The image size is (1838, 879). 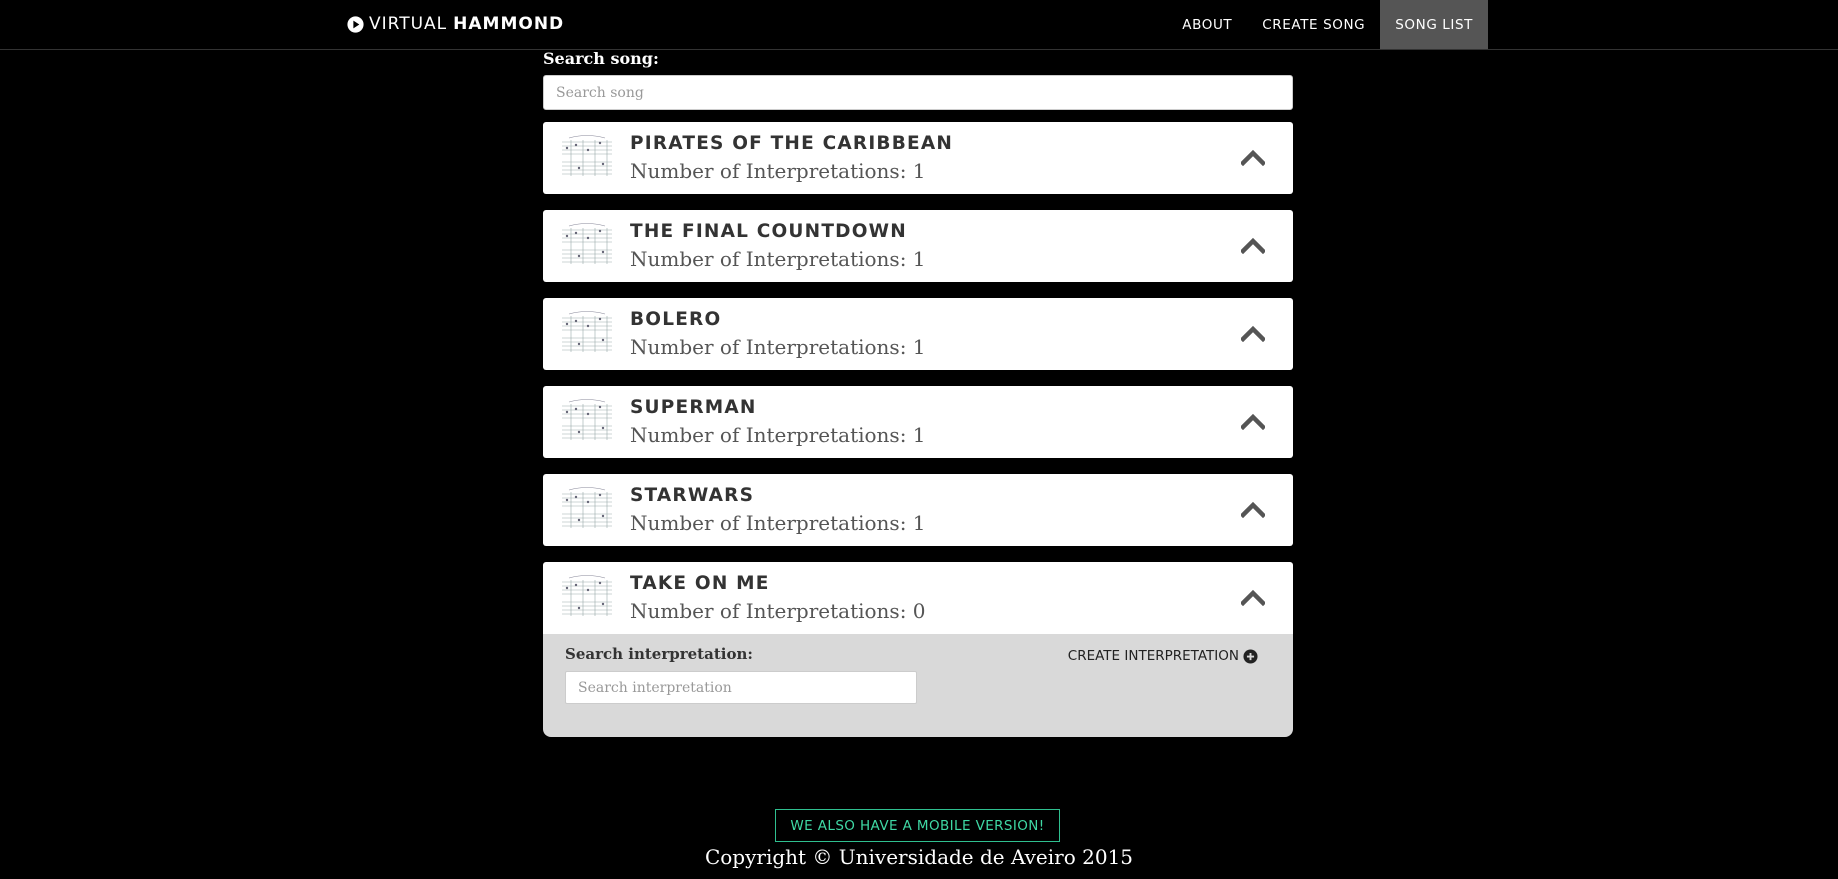 What do you see at coordinates (778, 611) in the screenshot?
I see `song-interpretations-count: Number of Interpretations: 0` at bounding box center [778, 611].